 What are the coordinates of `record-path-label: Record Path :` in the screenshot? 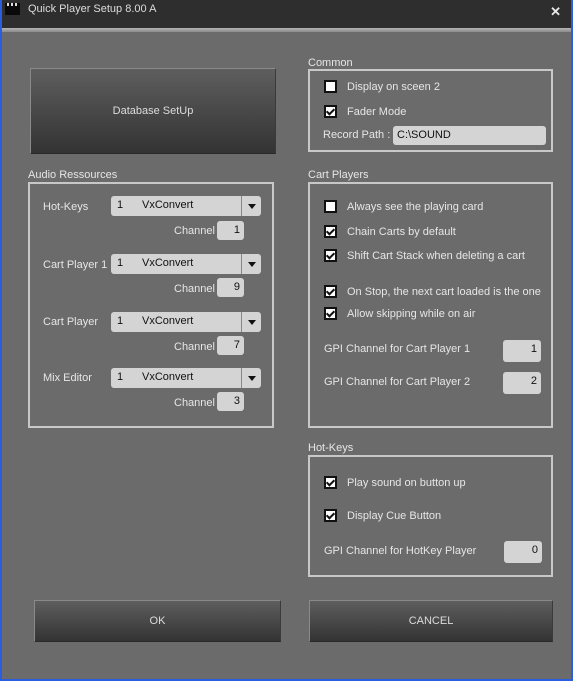 It's located at (357, 135).